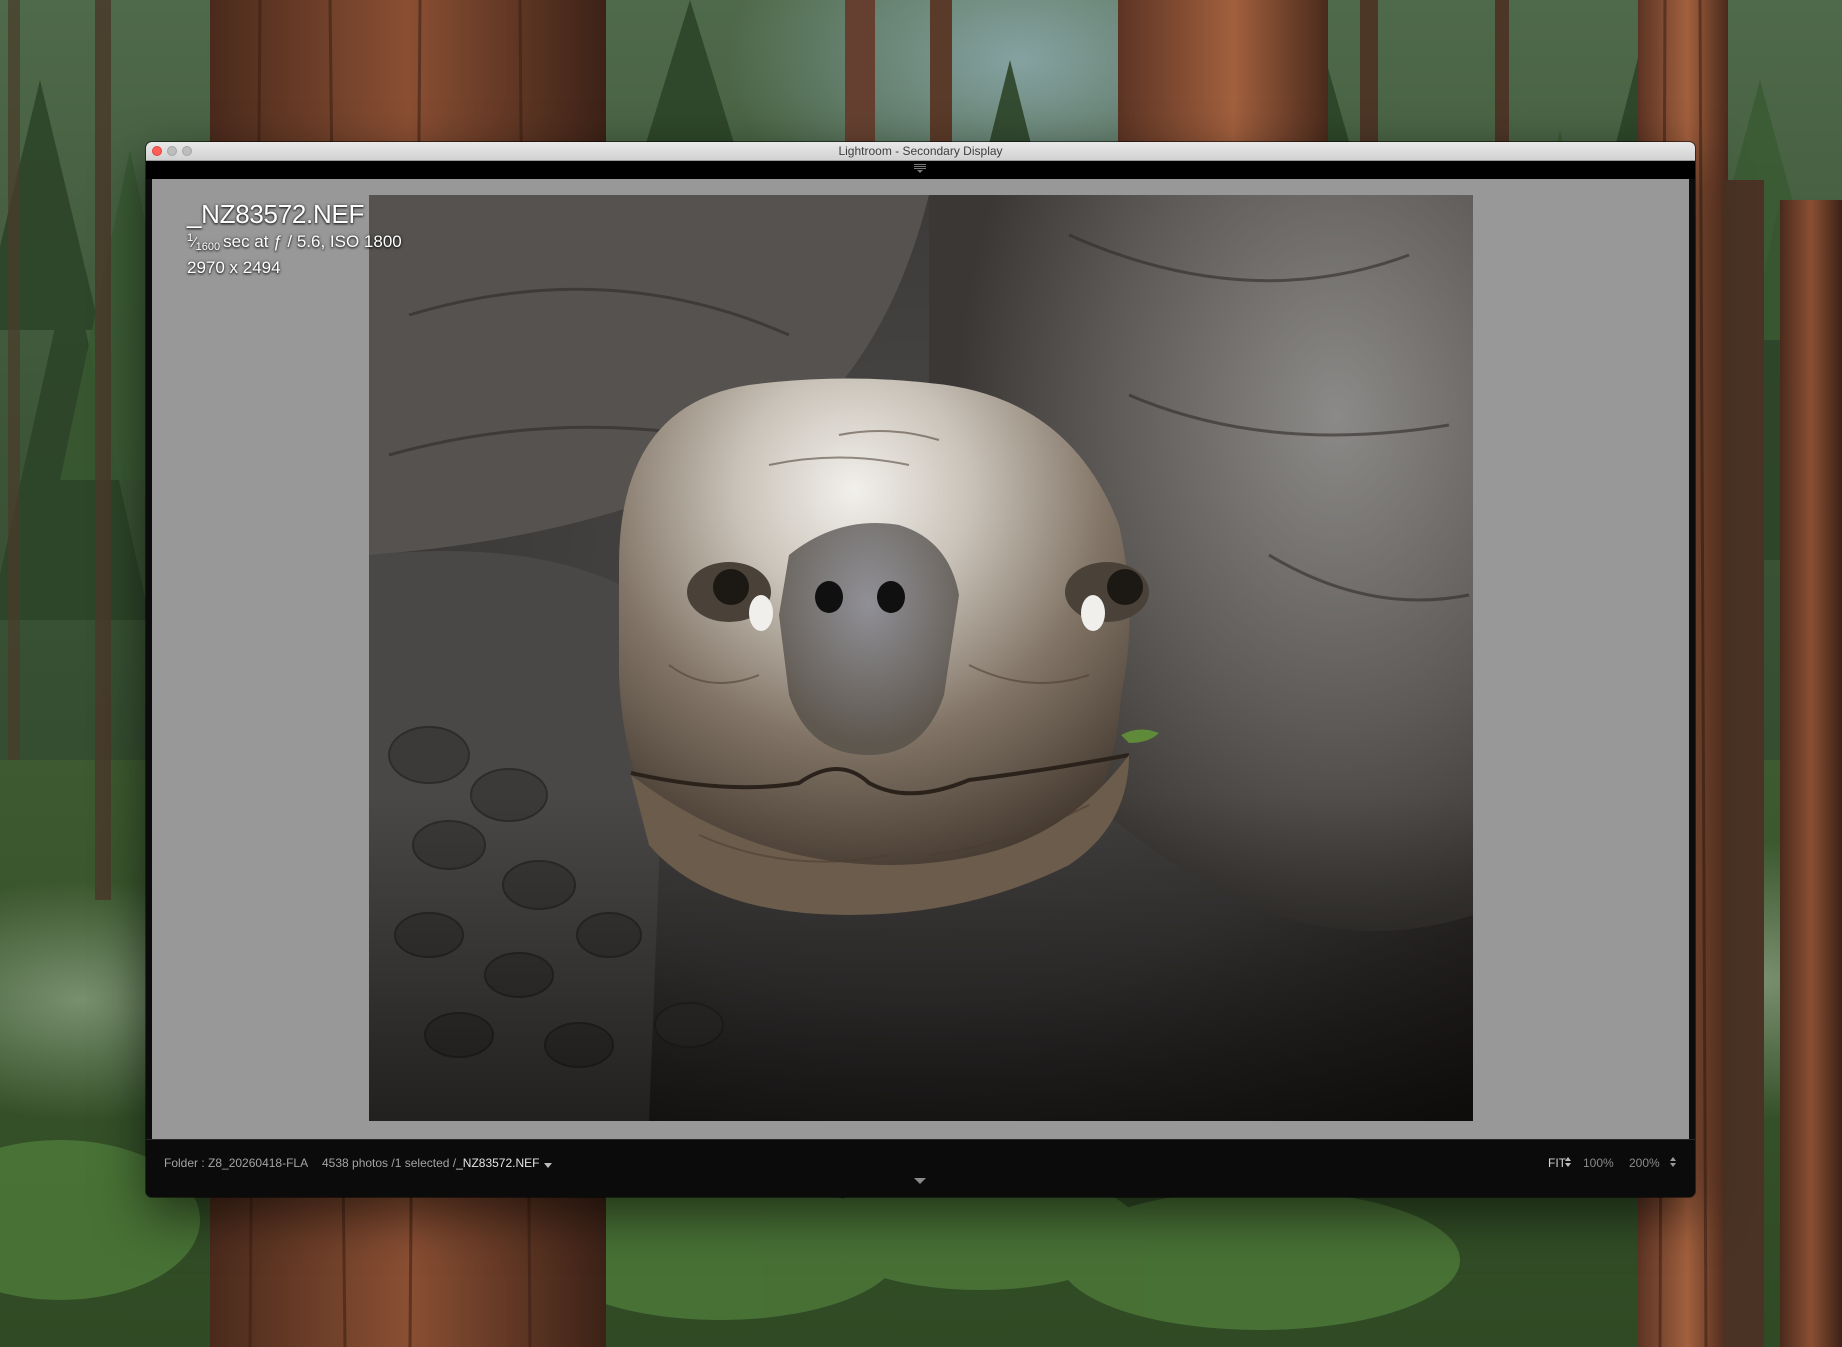 The image size is (1842, 1347). Describe the element at coordinates (389, 1163) in the screenshot. I see `photo-count-text: 4538 photos /1 selected /` at that location.